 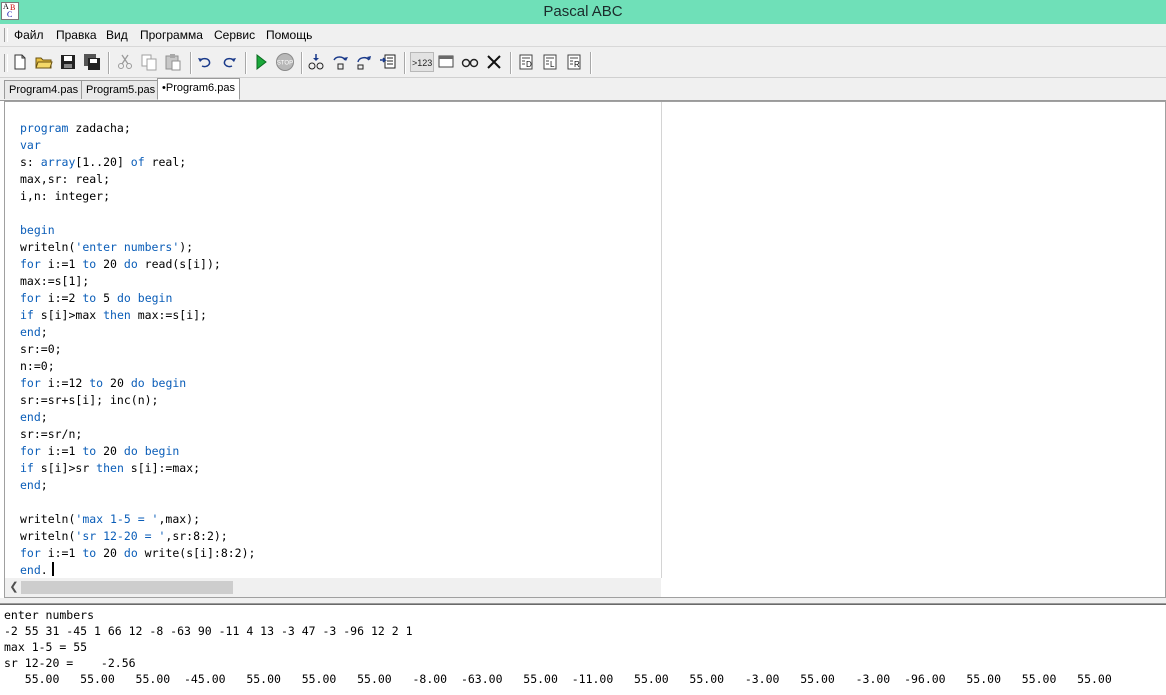 I want to click on toolbar: STOP >123 D L R, so click(x=583, y=62).